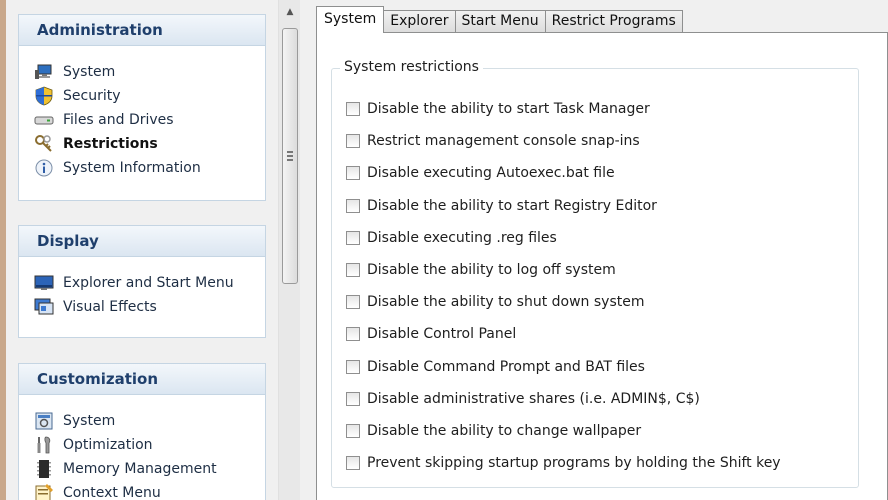 The width and height of the screenshot is (888, 500). What do you see at coordinates (442, 334) in the screenshot?
I see `checkbox-label: Disable Control Panel` at bounding box center [442, 334].